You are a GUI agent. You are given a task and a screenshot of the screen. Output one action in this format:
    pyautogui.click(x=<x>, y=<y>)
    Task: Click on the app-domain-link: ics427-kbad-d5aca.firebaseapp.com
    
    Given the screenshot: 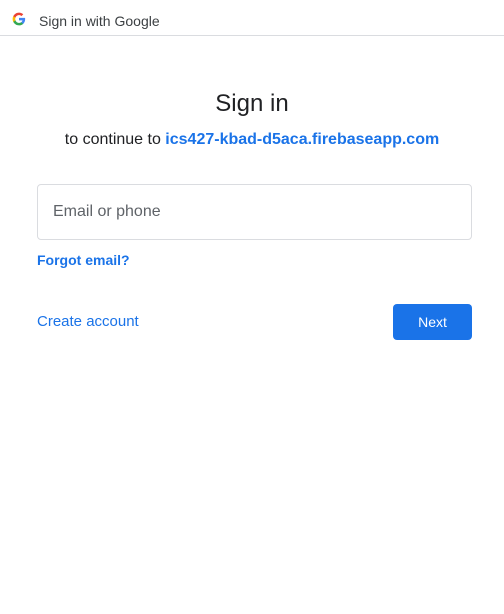 What is the action you would take?
    pyautogui.click(x=302, y=139)
    